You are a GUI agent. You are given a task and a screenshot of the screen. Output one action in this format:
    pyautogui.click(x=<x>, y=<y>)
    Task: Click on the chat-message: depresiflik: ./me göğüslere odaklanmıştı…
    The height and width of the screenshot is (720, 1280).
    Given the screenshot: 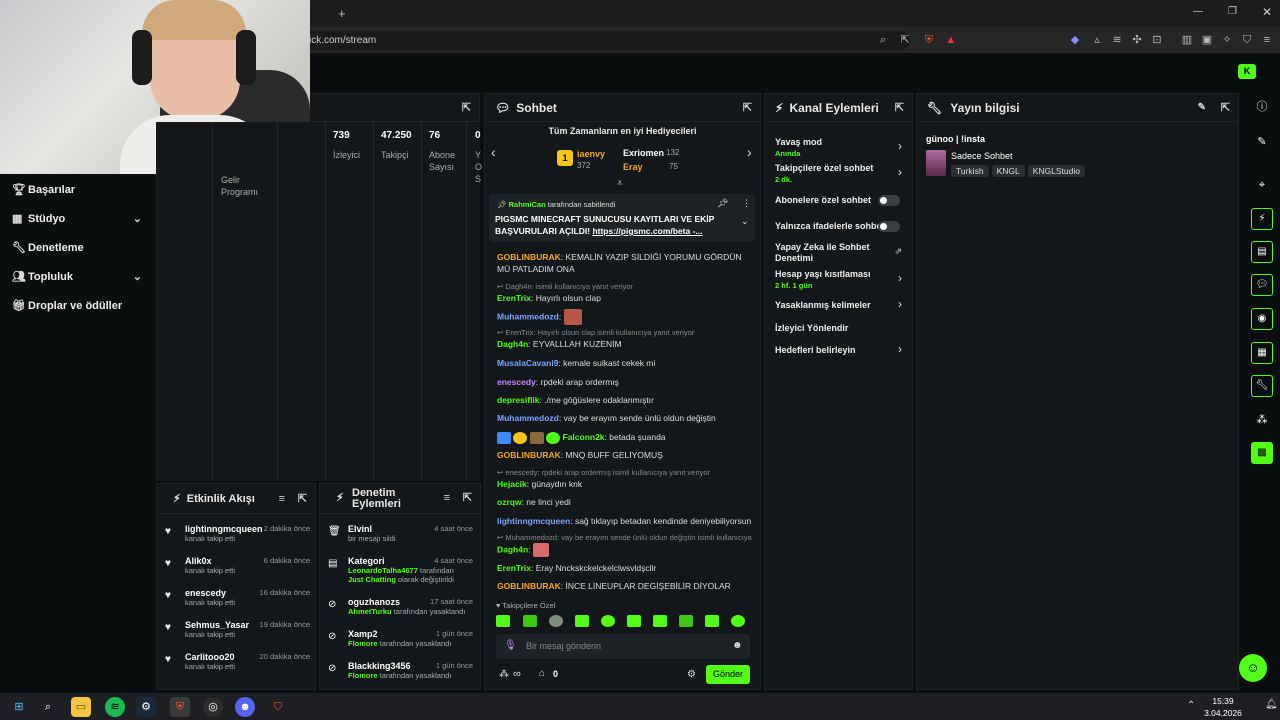 What is the action you would take?
    pyautogui.click(x=624, y=400)
    